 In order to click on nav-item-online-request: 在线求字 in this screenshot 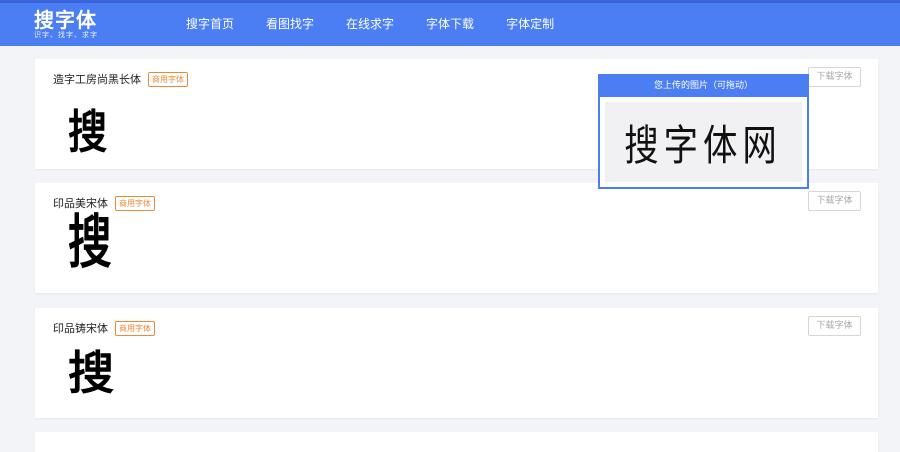, I will do `click(370, 24)`.